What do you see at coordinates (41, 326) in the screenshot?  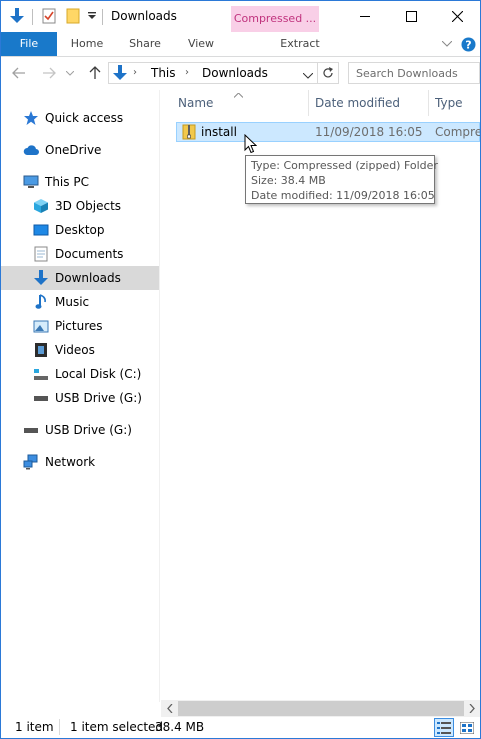 I see `picture-icon` at bounding box center [41, 326].